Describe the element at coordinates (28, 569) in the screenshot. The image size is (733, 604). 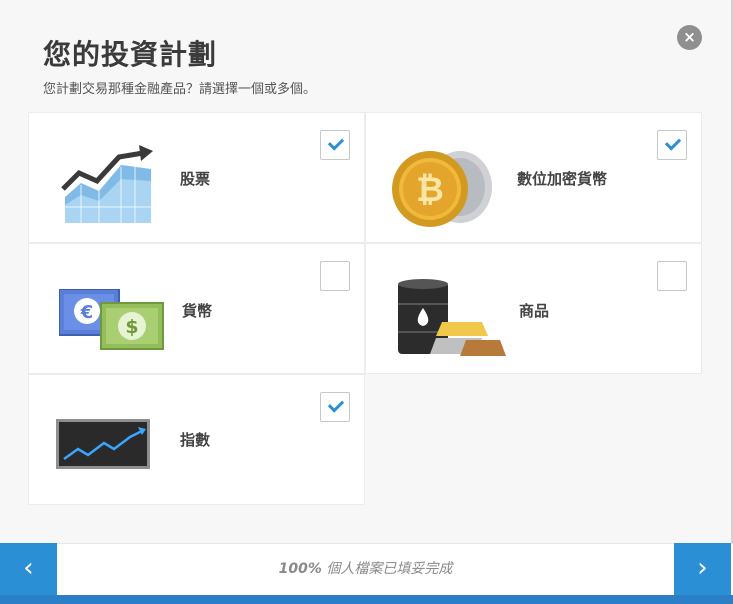
I see `prev-button: ‹` at that location.